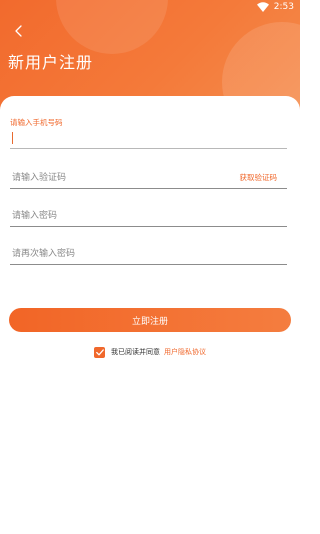 Image resolution: width=320 pixels, height=534 pixels. I want to click on password-field, so click(148, 216).